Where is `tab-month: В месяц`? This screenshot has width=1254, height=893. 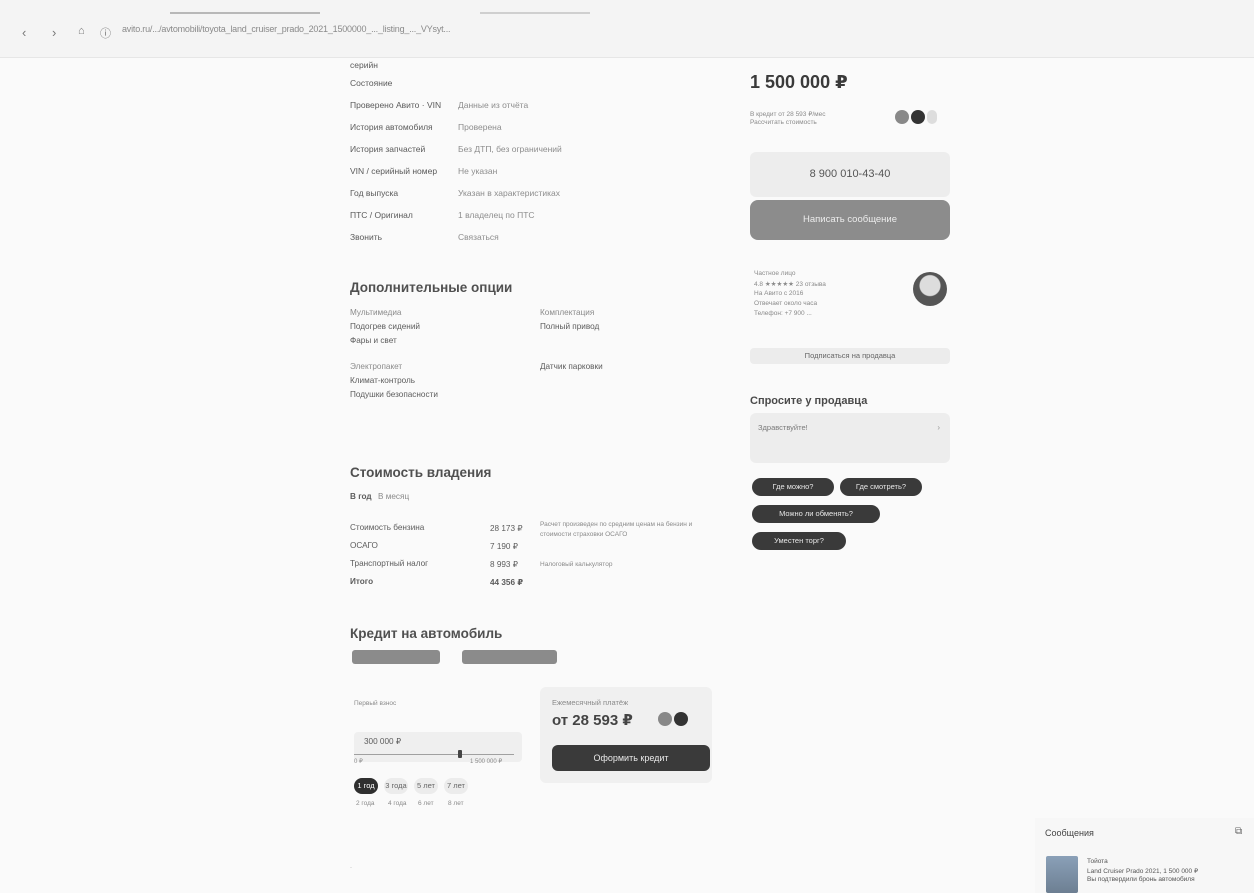 tab-month: В месяц is located at coordinates (393, 496).